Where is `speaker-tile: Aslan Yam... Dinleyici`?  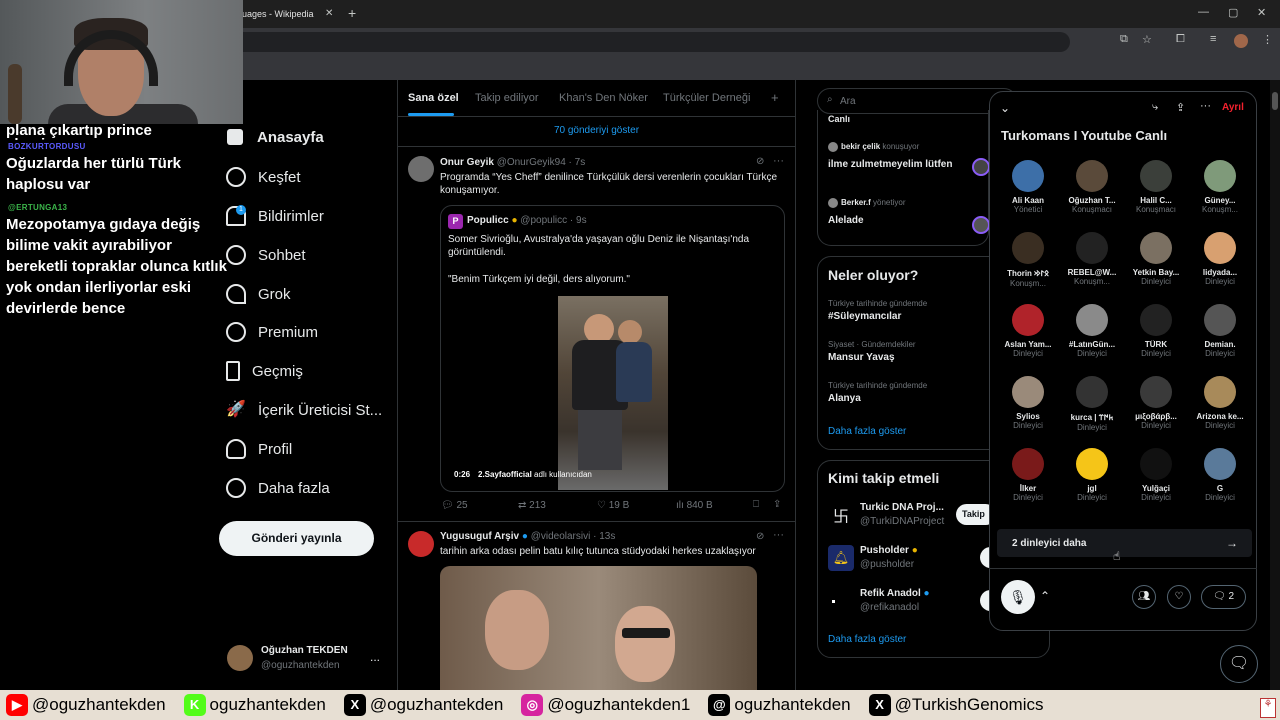
speaker-tile: Aslan Yam... Dinleyici is located at coordinates (1028, 340).